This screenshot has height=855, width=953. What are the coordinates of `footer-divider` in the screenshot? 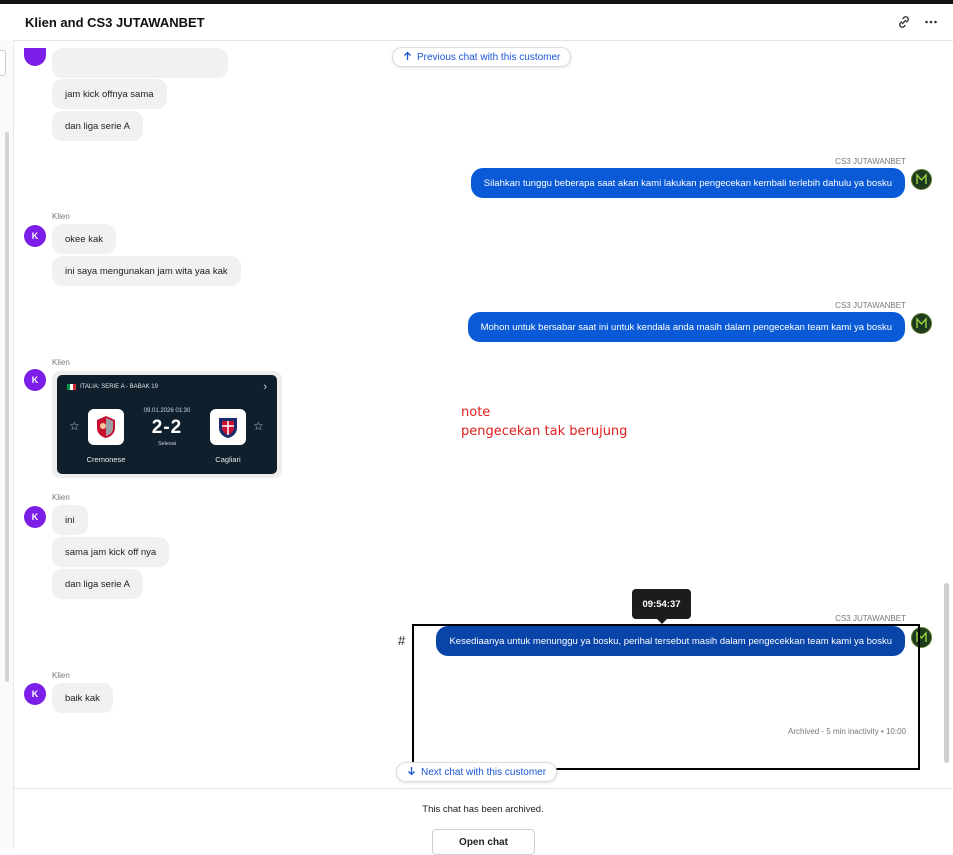 It's located at (483, 788).